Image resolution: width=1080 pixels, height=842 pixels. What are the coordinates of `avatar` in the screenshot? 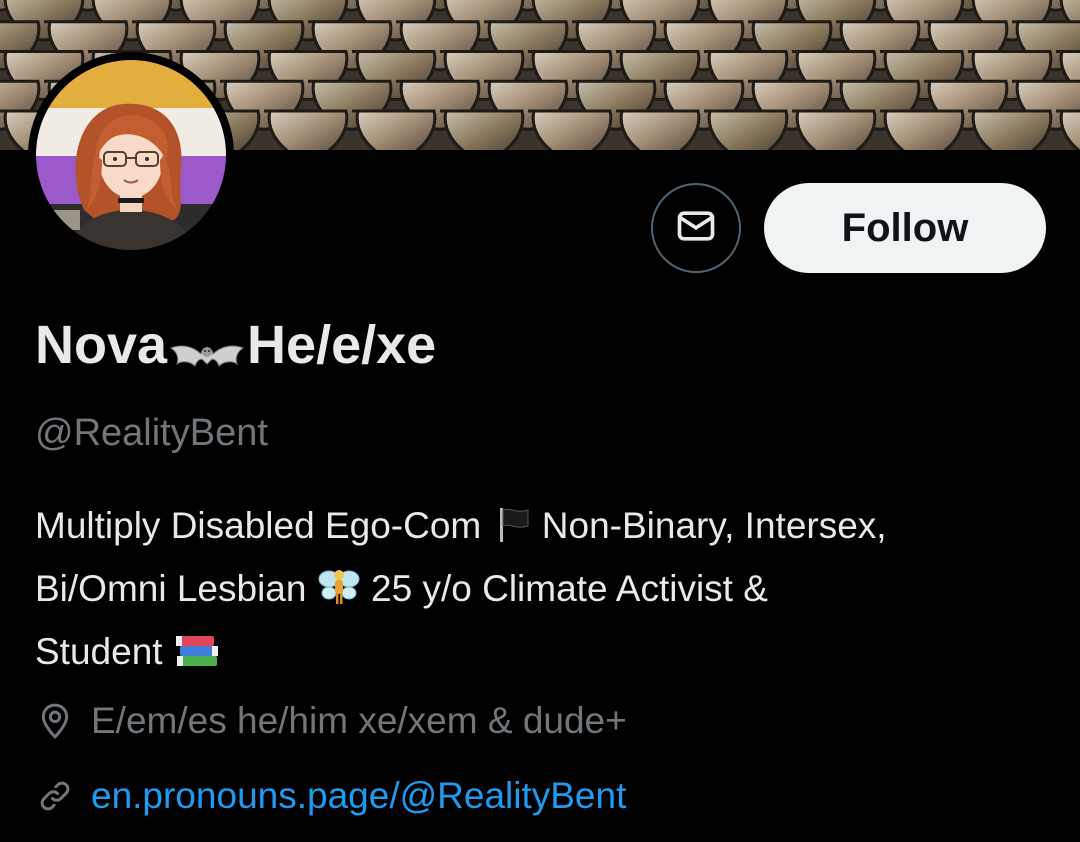 It's located at (131, 155).